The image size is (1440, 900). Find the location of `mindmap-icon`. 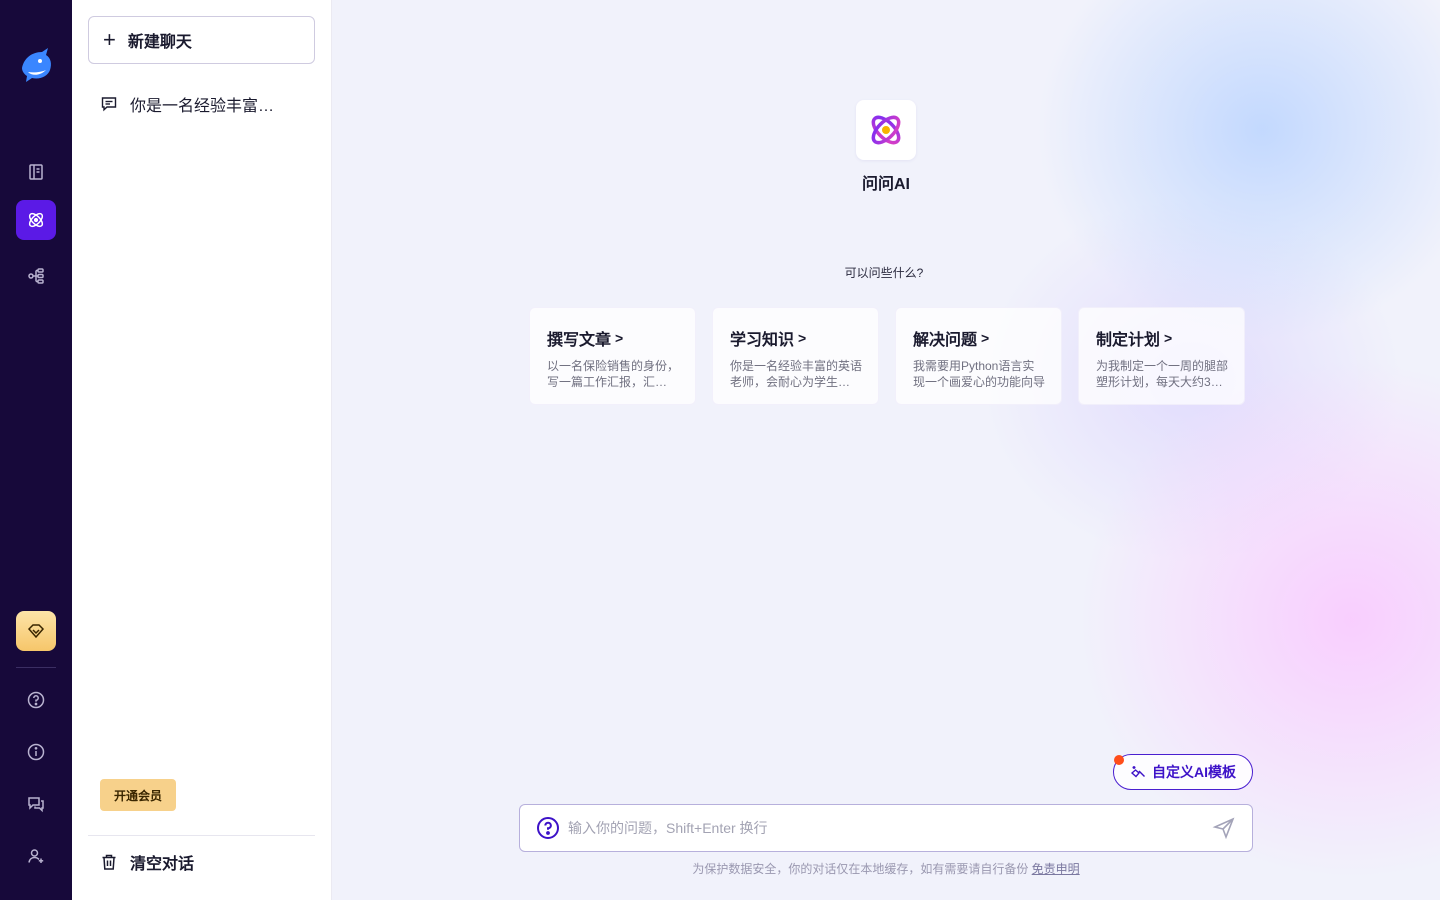

mindmap-icon is located at coordinates (36, 276).